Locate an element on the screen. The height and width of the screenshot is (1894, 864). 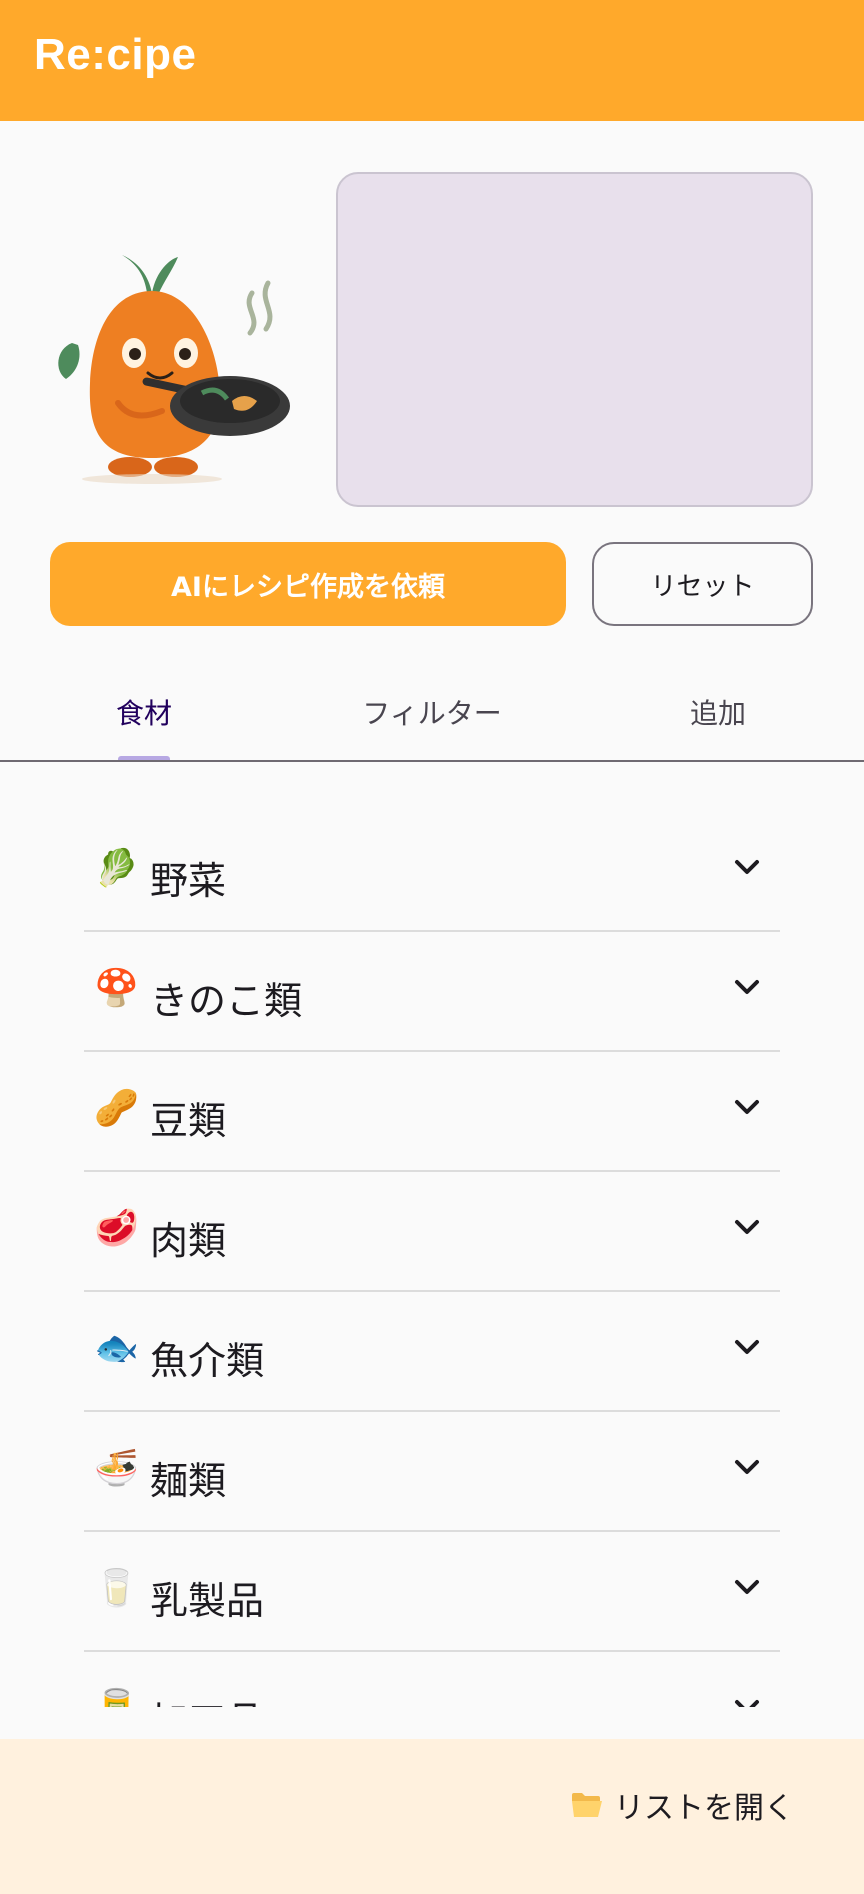
open-list-button: リストを開く is located at coordinates (682, 1805).